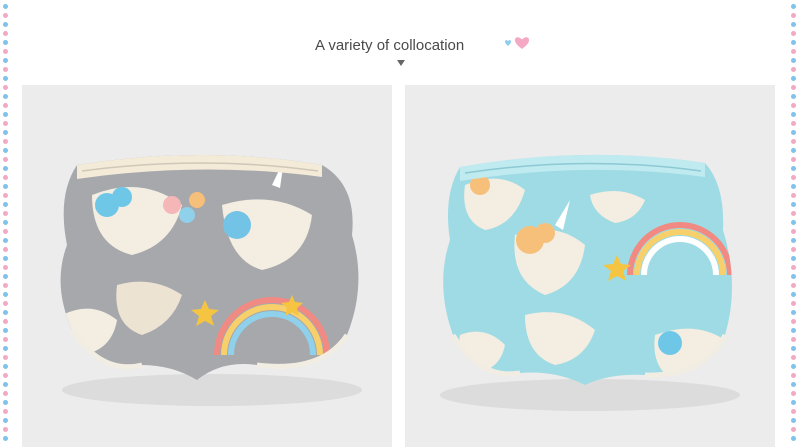 The height and width of the screenshot is (447, 800). What do you see at coordinates (508, 43) in the screenshot?
I see `small-blue-heart-icon` at bounding box center [508, 43].